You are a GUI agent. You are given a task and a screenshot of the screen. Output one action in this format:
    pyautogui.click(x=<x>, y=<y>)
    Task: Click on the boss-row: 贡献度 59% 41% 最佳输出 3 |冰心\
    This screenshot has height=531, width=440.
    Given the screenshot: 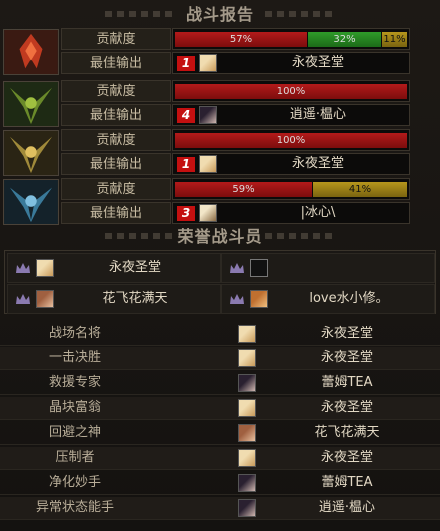 What is the action you would take?
    pyautogui.click(x=220, y=202)
    